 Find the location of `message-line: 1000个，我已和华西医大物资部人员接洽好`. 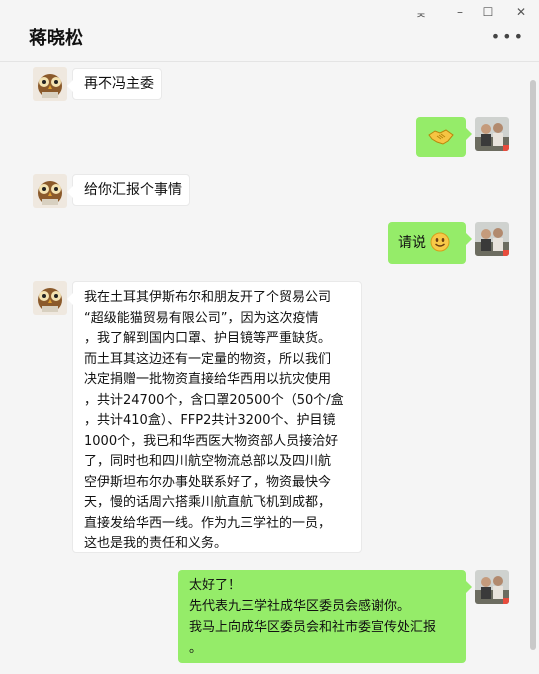

message-line: 1000个，我已和华西医大物资部人员接洽好 is located at coordinates (211, 441).